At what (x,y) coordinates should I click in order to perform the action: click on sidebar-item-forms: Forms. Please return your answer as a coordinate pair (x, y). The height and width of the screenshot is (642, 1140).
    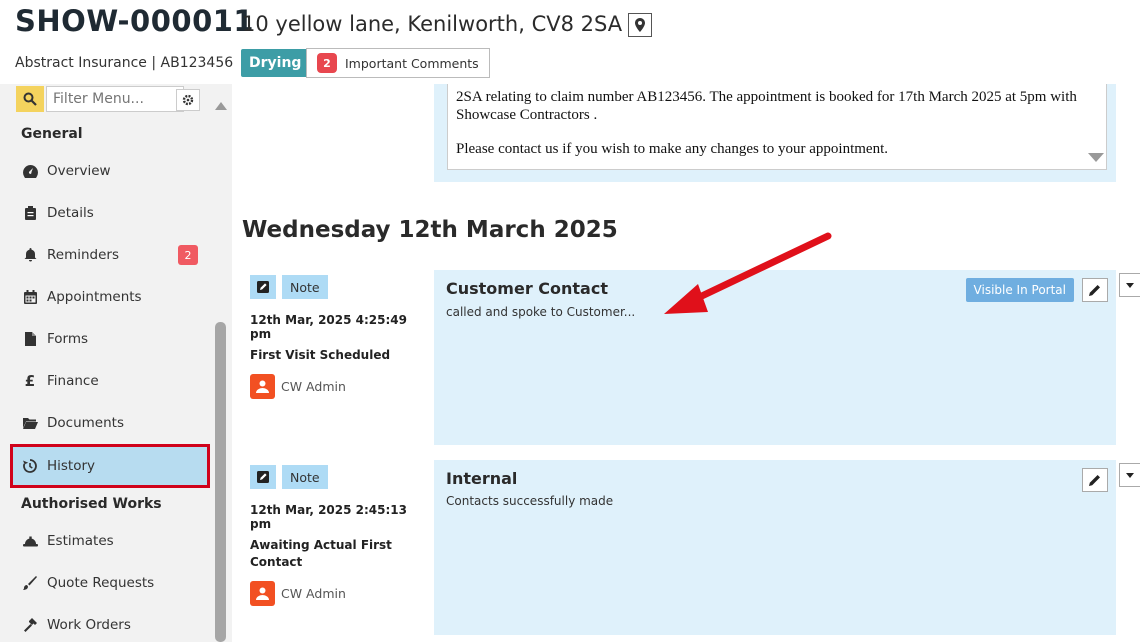
    Looking at the image, I should click on (110, 339).